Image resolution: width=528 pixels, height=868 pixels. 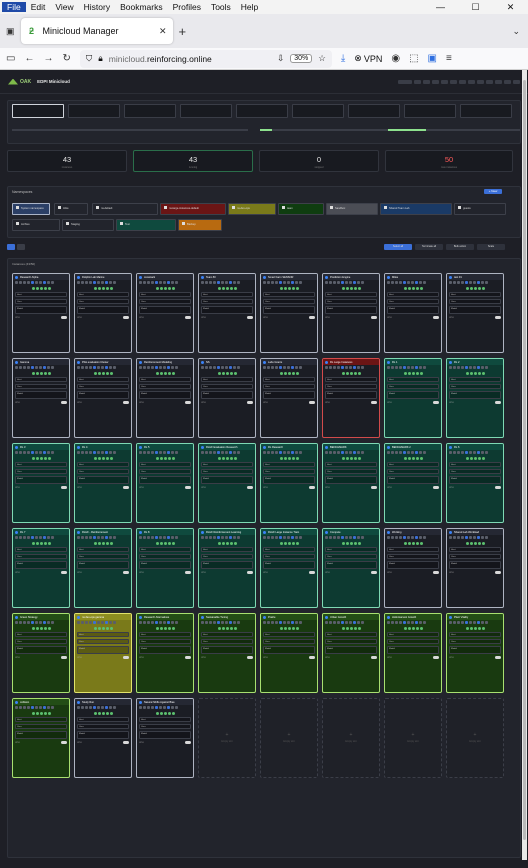 What do you see at coordinates (475, 313) in the screenshot?
I see `instance-card: test 01 Host User Model CPU` at bounding box center [475, 313].